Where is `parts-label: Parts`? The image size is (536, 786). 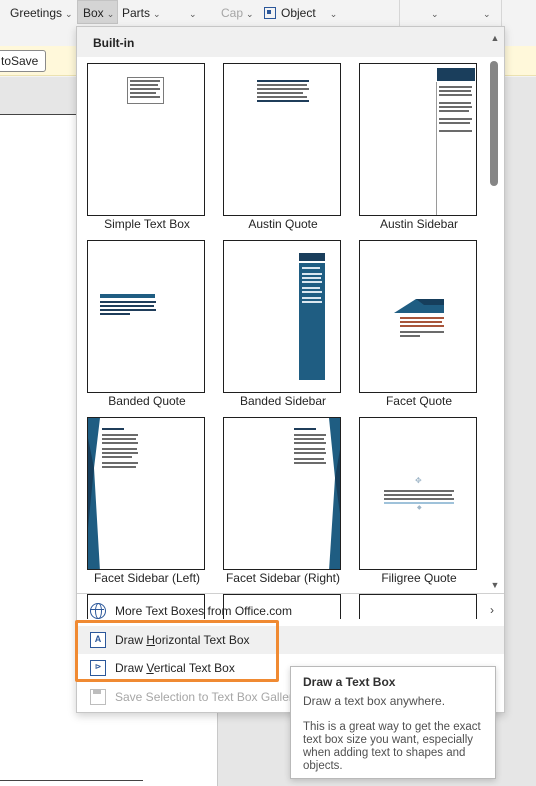 parts-label: Parts is located at coordinates (136, 13).